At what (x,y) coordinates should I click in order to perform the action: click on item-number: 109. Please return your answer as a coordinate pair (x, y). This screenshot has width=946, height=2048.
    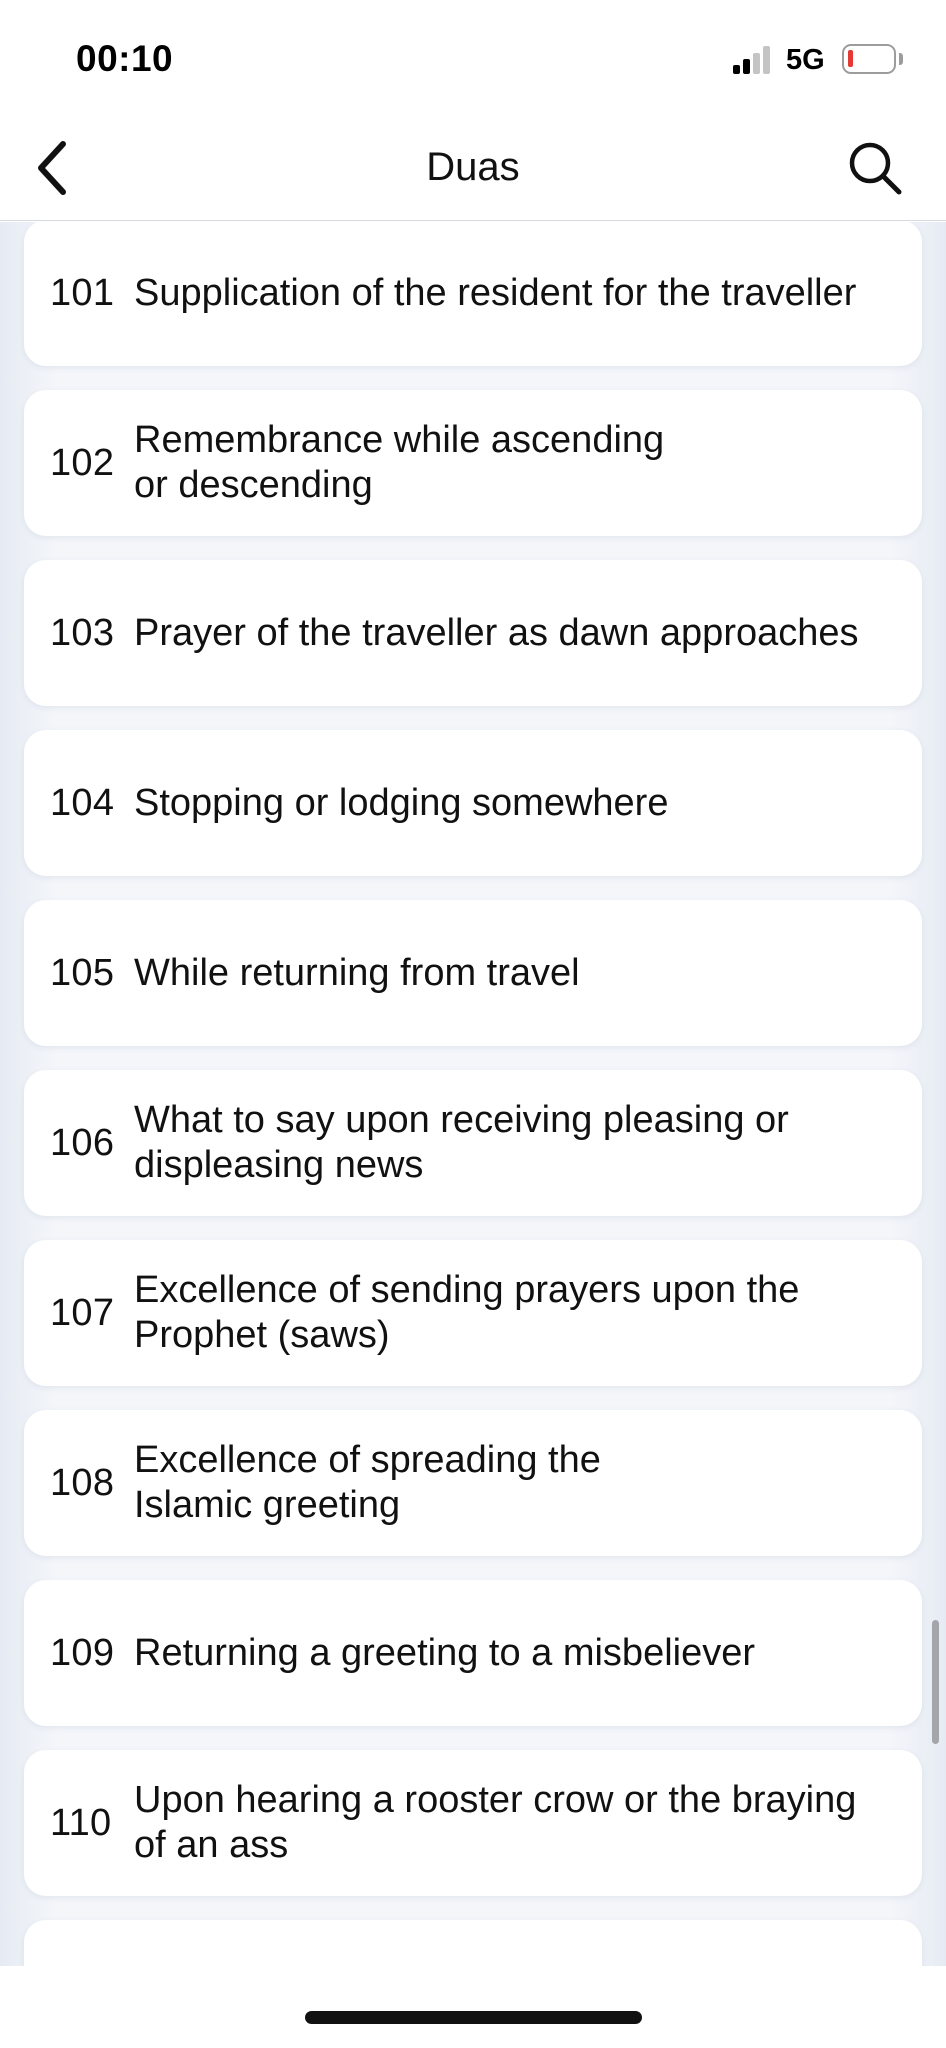
    Looking at the image, I should click on (82, 1652).